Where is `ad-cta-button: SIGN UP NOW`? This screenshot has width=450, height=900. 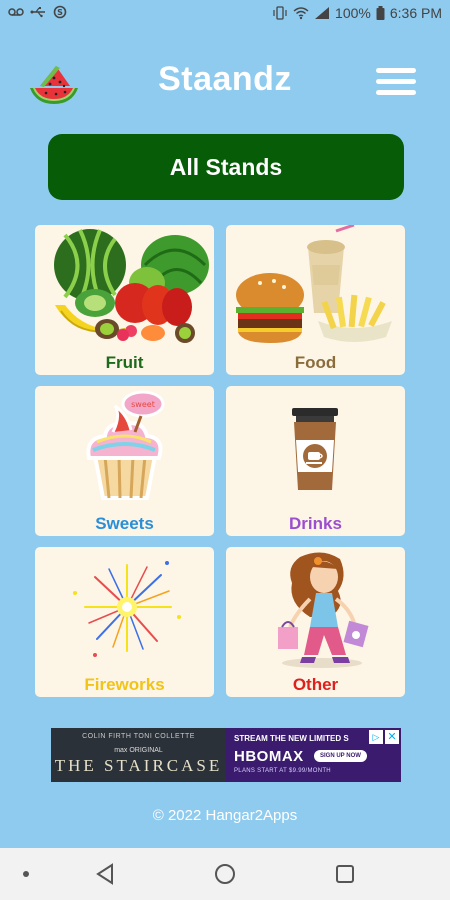
ad-cta-button: SIGN UP NOW is located at coordinates (340, 756).